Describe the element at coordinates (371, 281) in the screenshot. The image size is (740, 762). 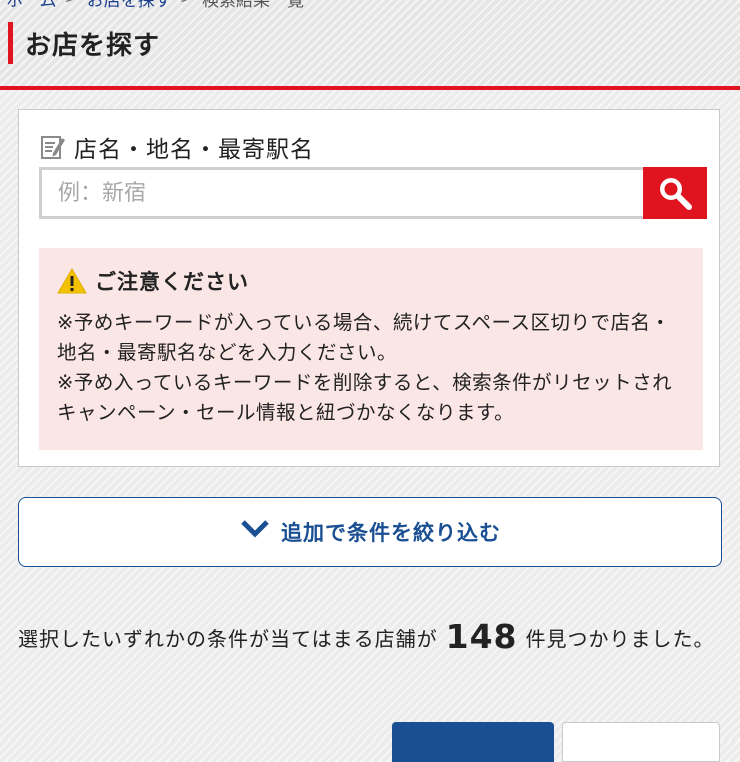
I see `notice-header: ご注意ください` at that location.